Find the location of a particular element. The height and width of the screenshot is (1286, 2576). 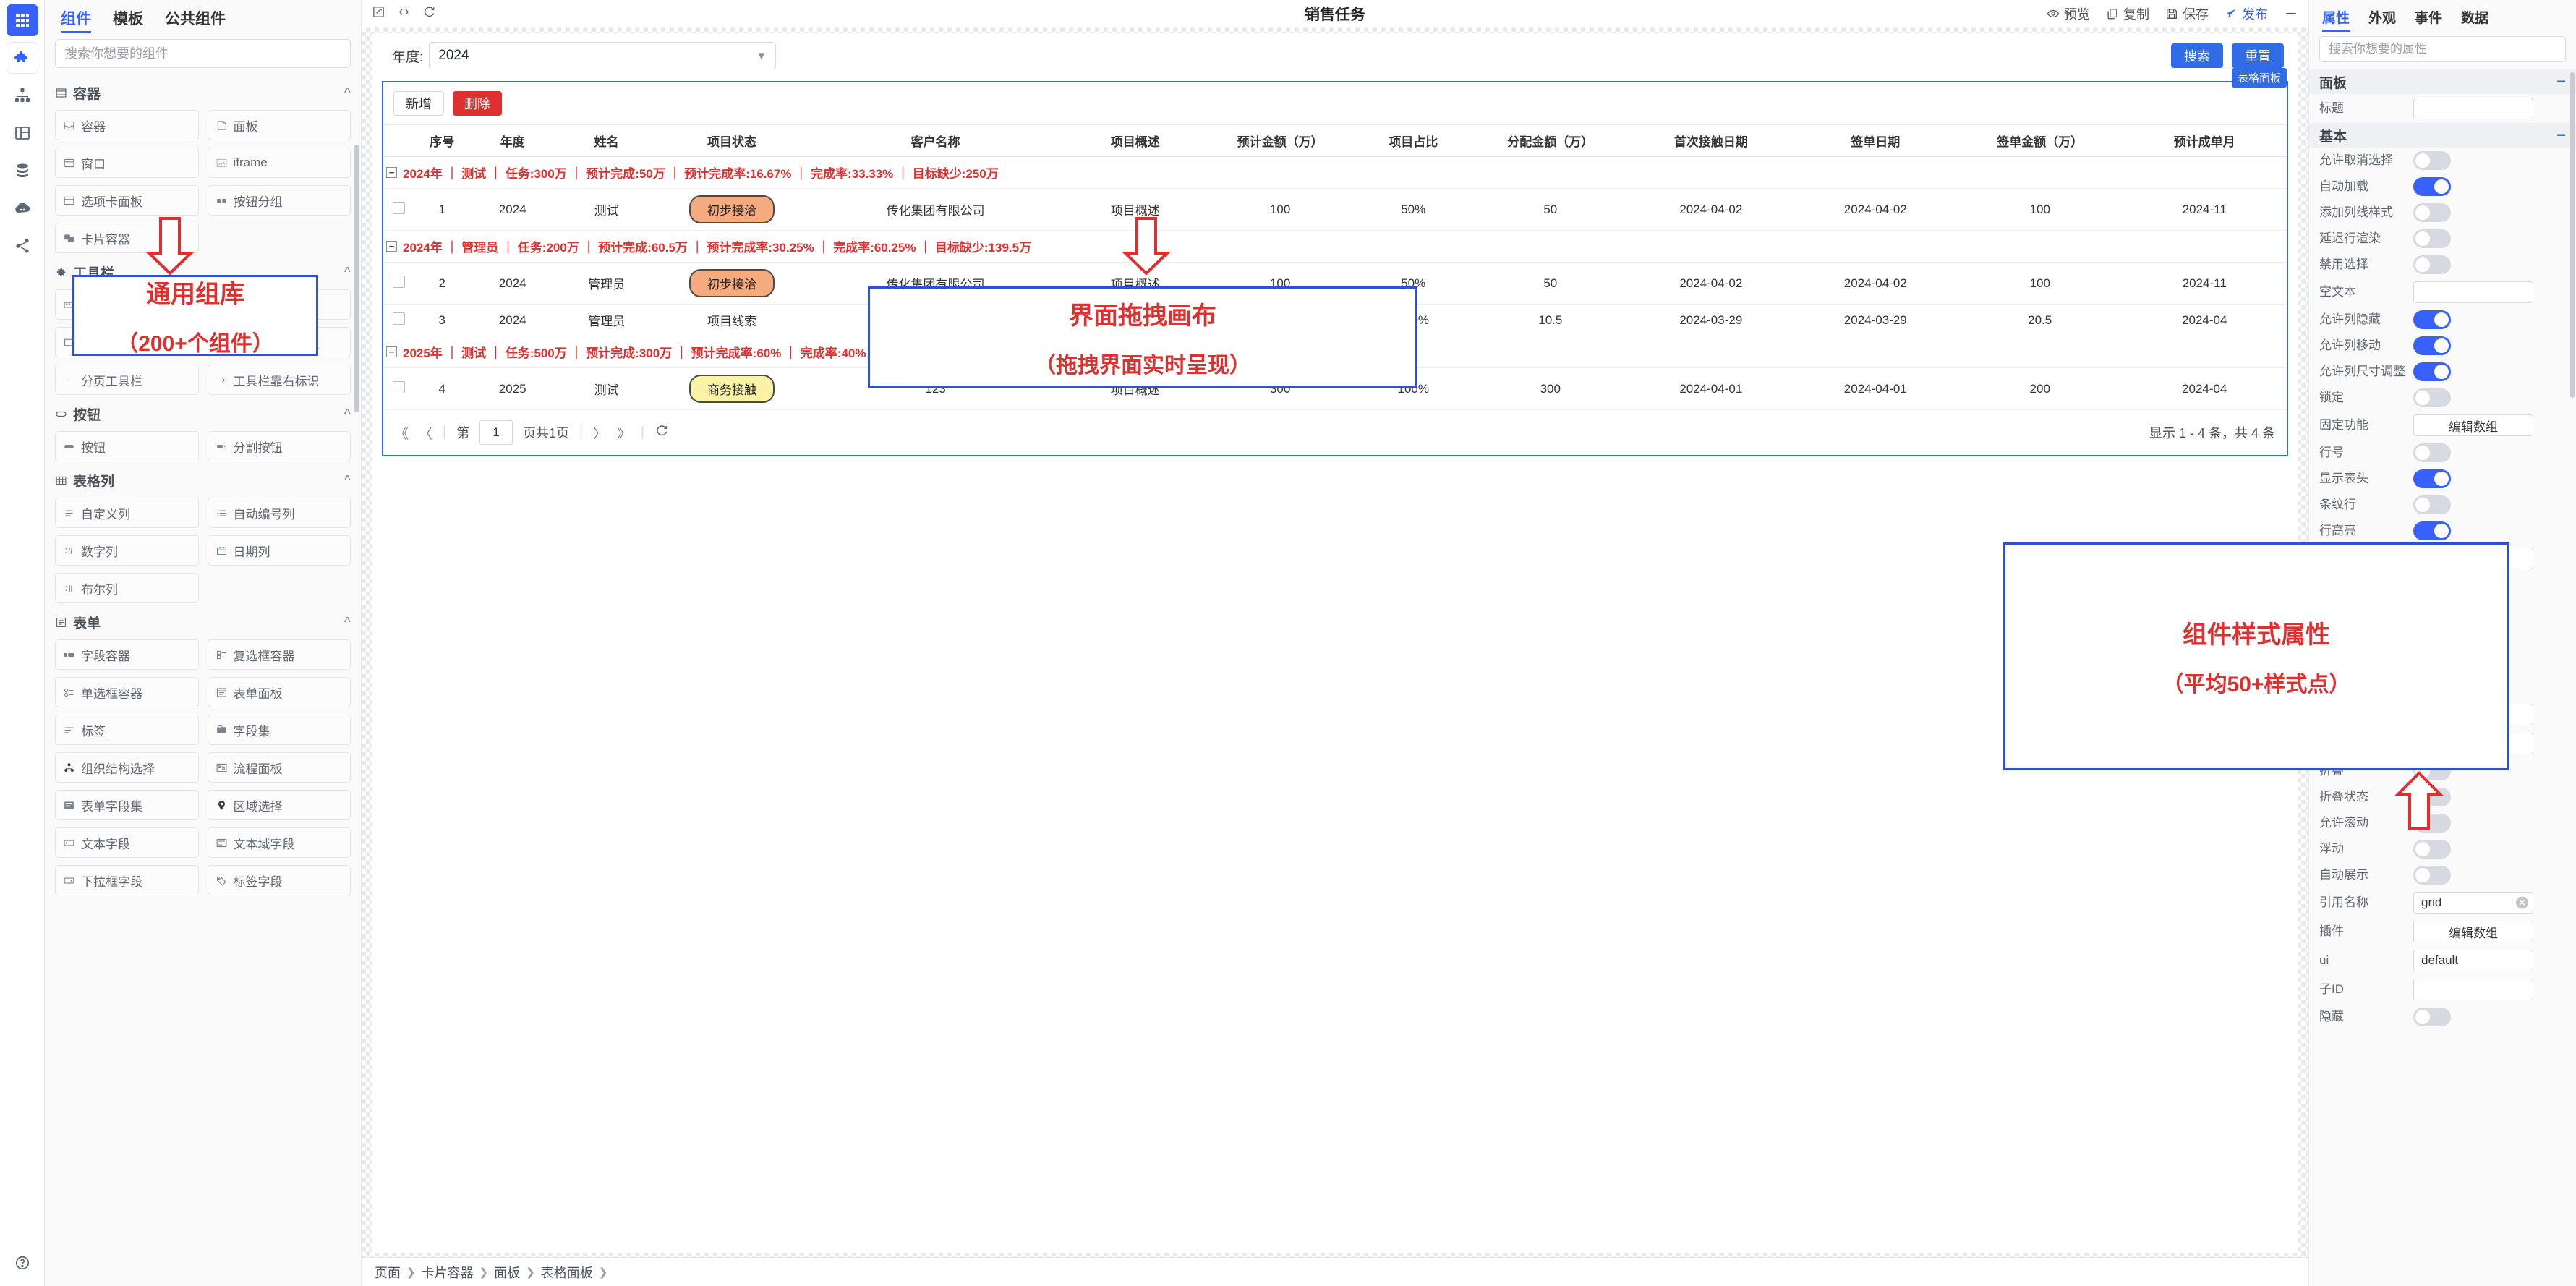

empty-text-input is located at coordinates (2473, 292).